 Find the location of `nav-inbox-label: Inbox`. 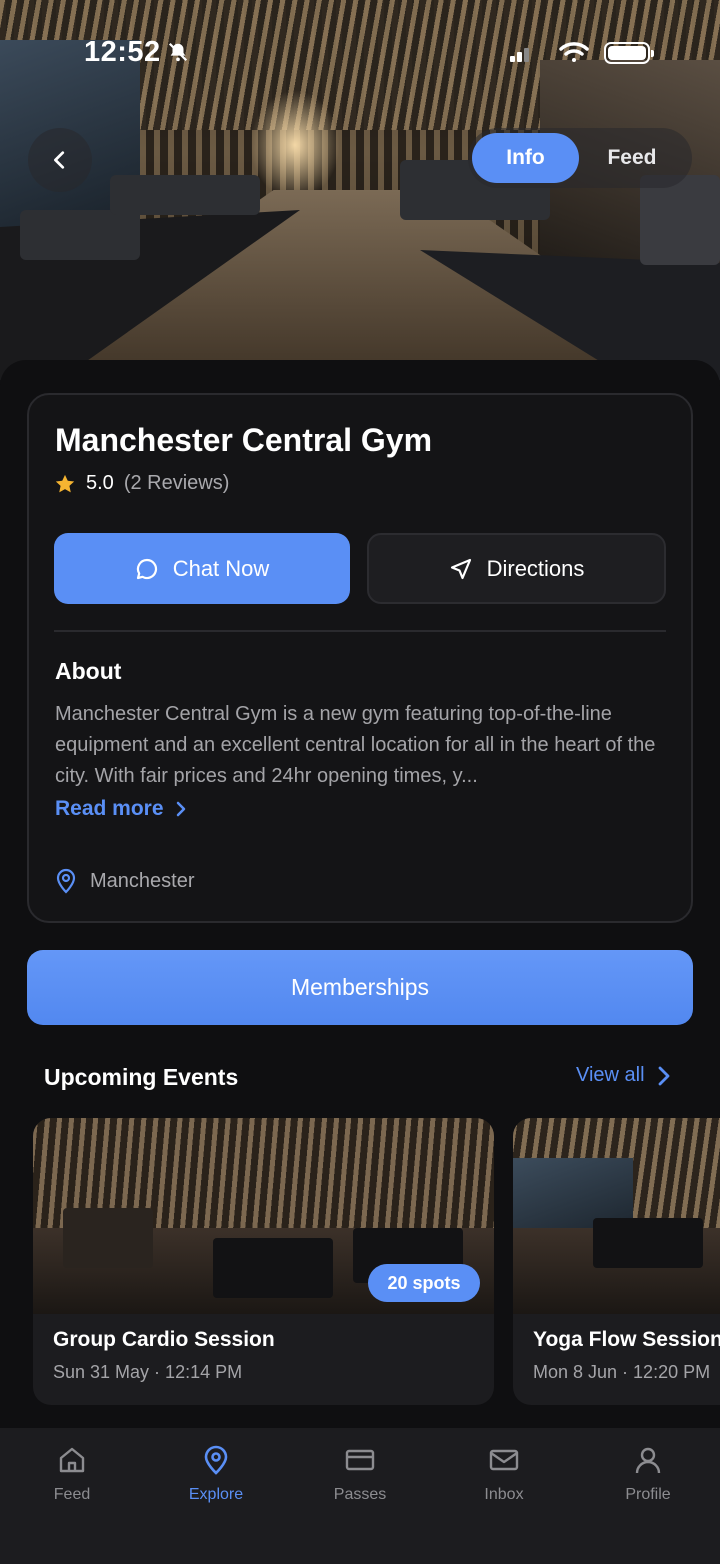

nav-inbox-label: Inbox is located at coordinates (504, 1494).